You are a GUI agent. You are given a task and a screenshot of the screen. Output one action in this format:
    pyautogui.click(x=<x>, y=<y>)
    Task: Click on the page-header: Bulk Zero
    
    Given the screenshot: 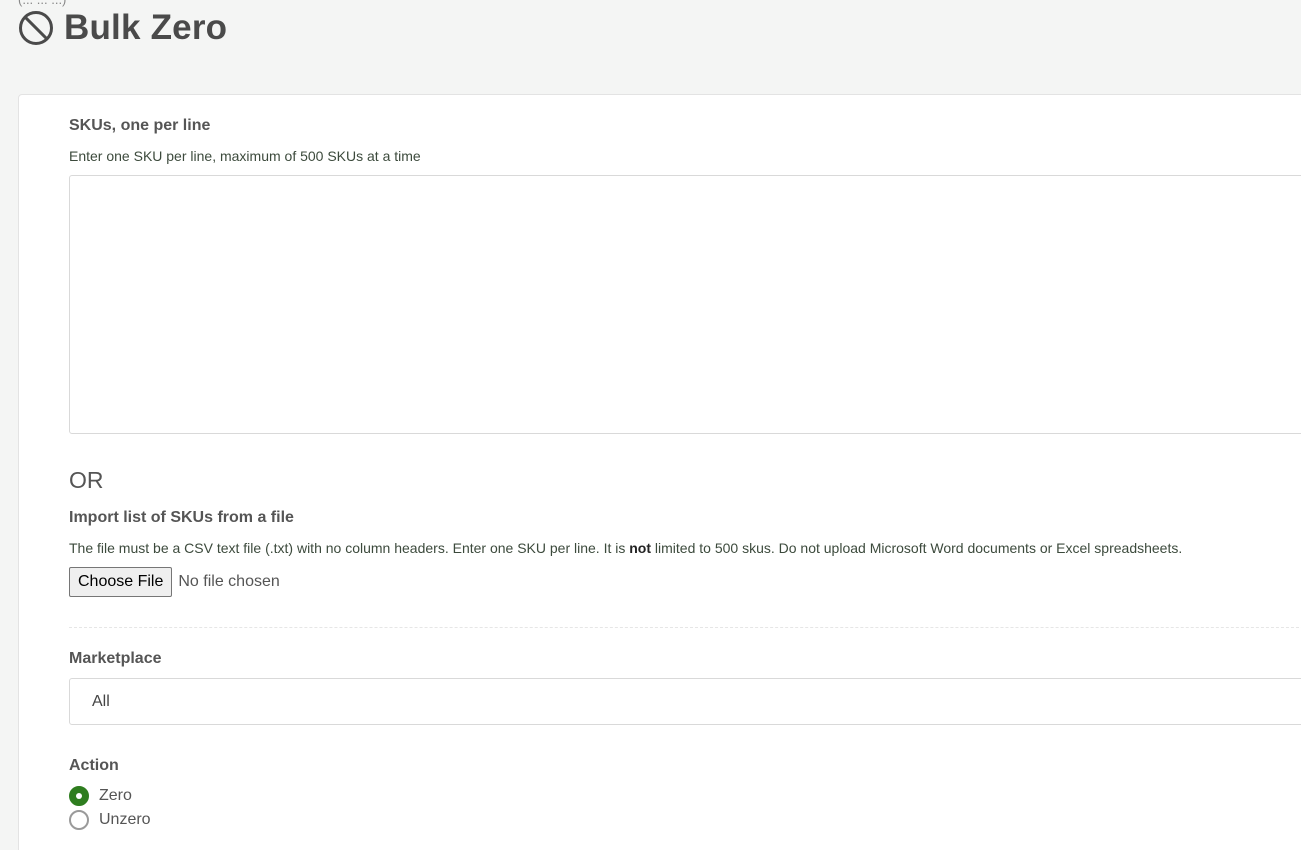 What is the action you would take?
    pyautogui.click(x=122, y=28)
    